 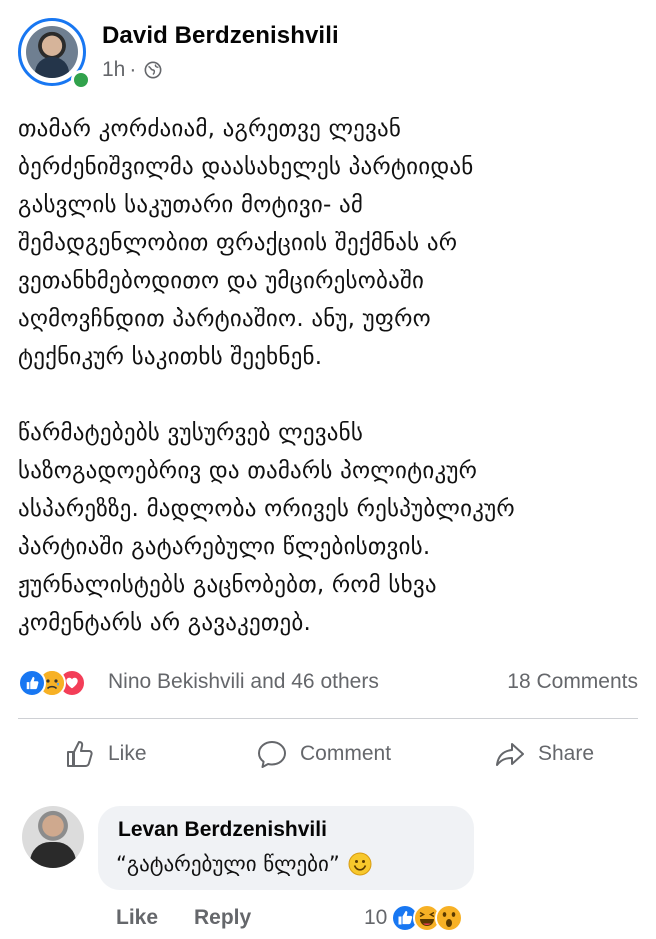 I want to click on post-line: ასპარეზზე. მადლობა ორივეს რესპუბლიკურ, so click(x=266, y=509).